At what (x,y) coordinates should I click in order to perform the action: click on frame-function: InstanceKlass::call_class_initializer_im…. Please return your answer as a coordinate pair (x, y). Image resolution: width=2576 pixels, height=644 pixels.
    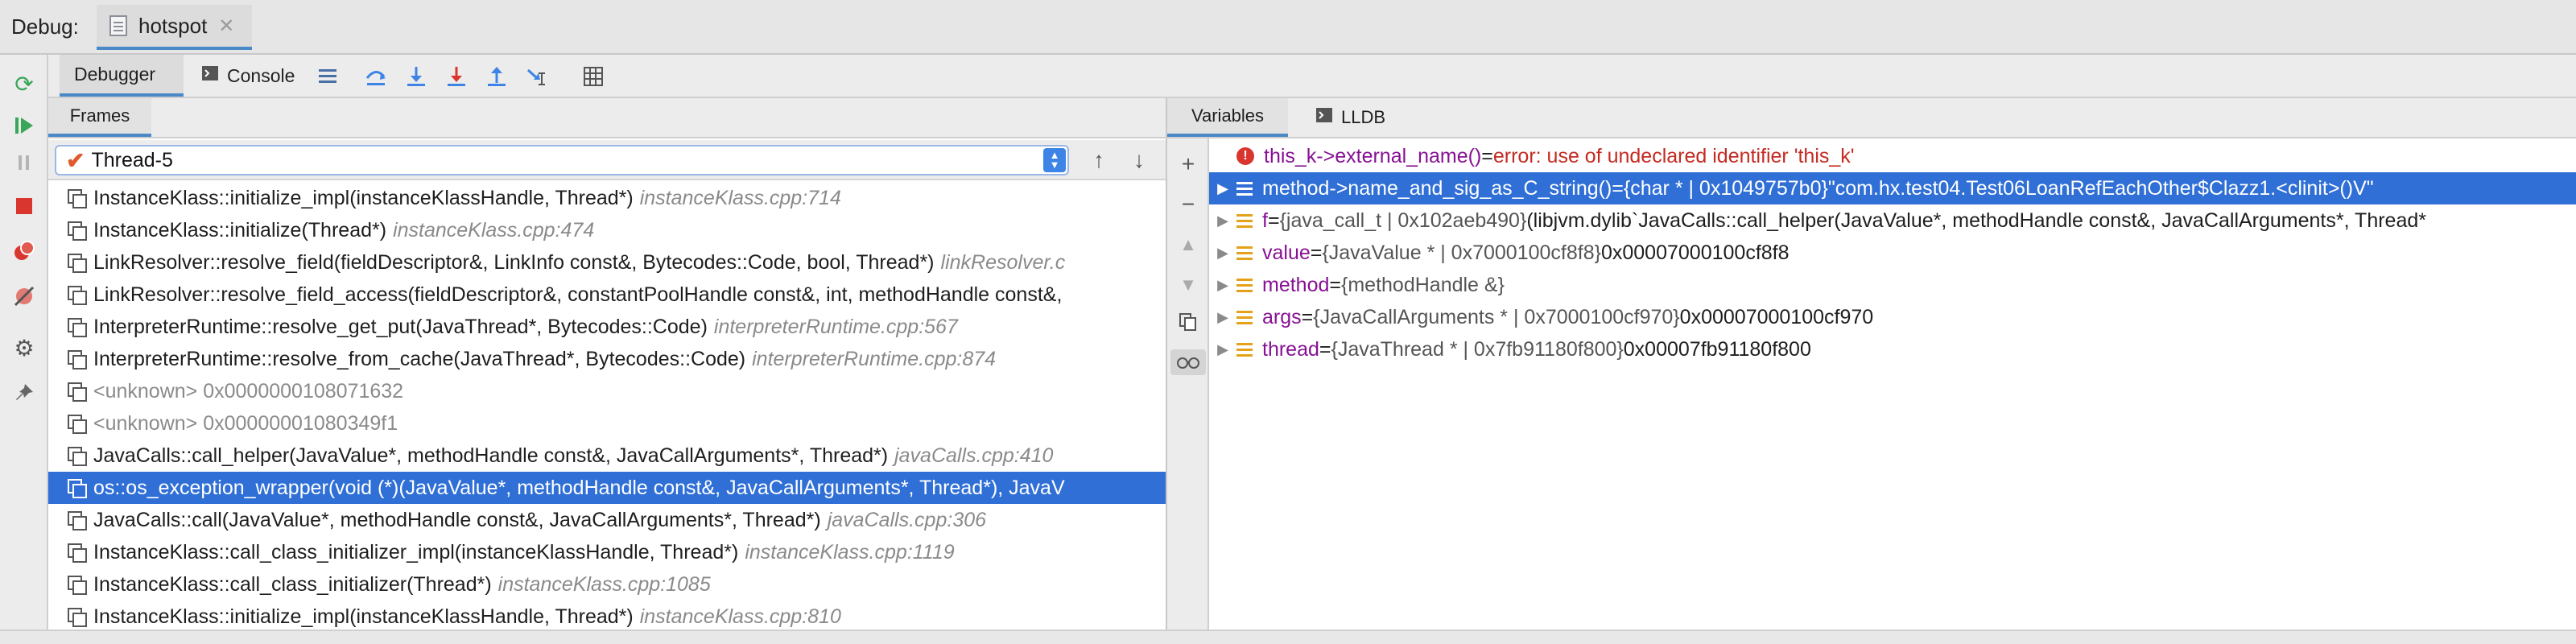
    Looking at the image, I should click on (416, 552).